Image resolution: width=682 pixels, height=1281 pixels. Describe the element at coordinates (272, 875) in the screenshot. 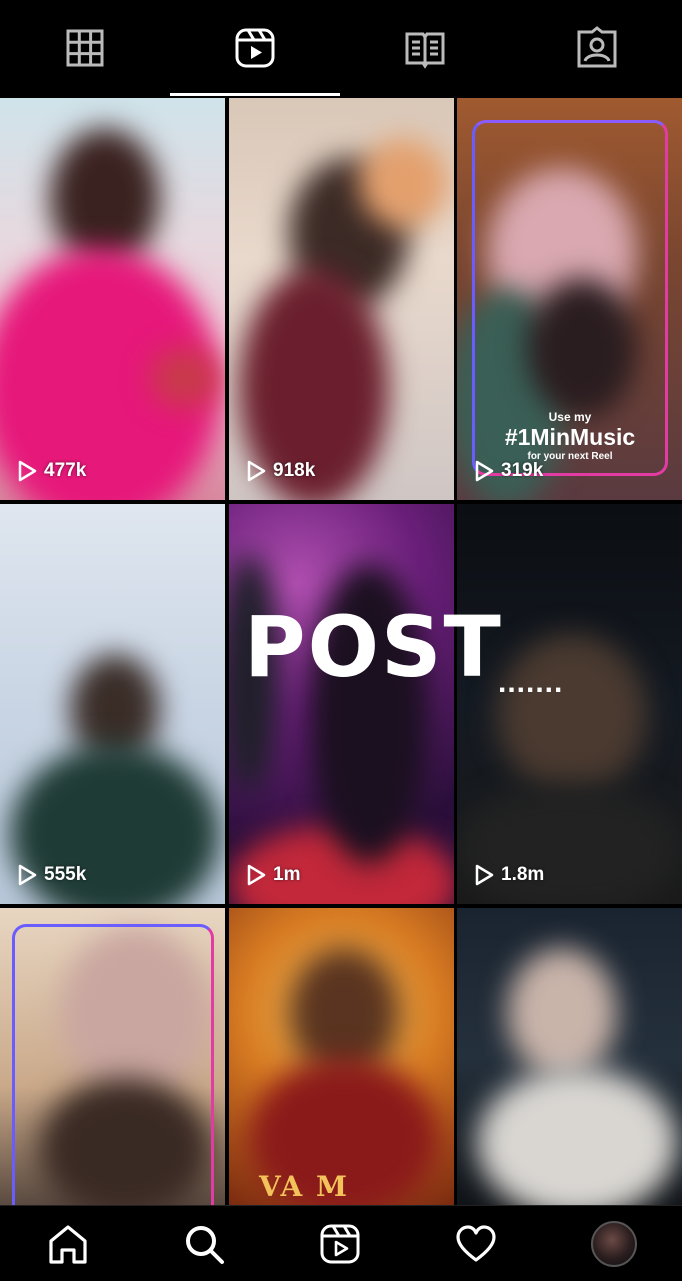

I see `view-count: 1m` at that location.